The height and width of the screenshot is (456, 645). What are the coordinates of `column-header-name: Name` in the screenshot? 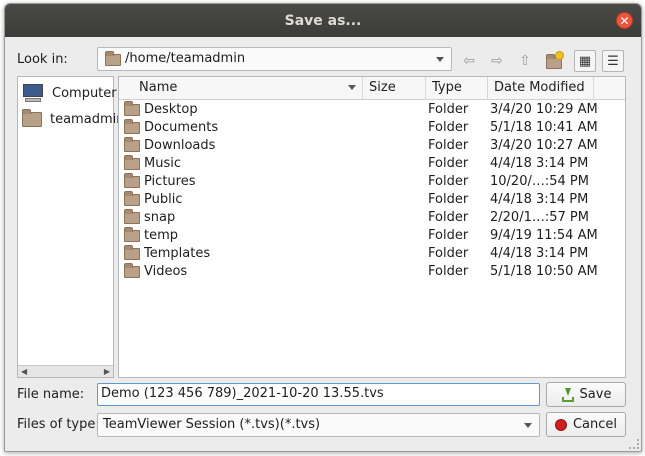 It's located at (241, 88).